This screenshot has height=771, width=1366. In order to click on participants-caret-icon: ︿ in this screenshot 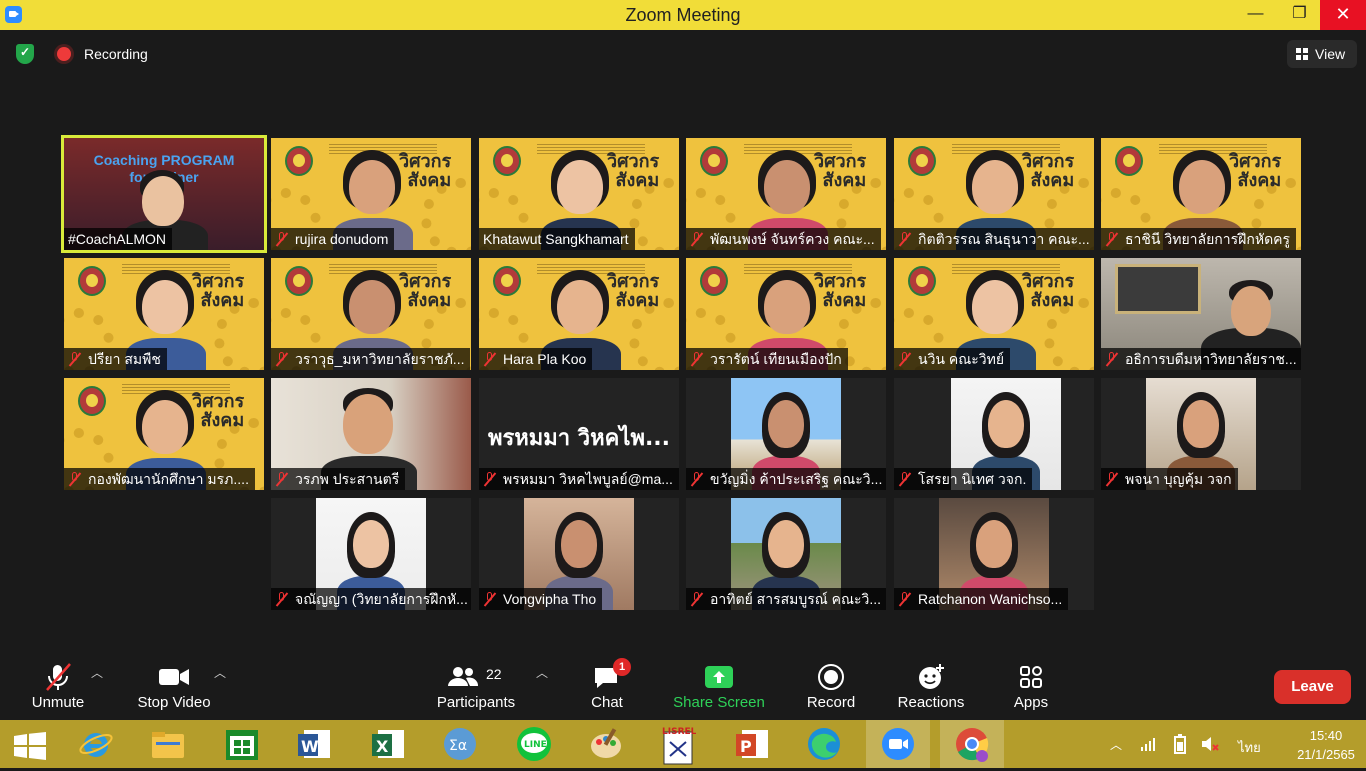, I will do `click(542, 672)`.